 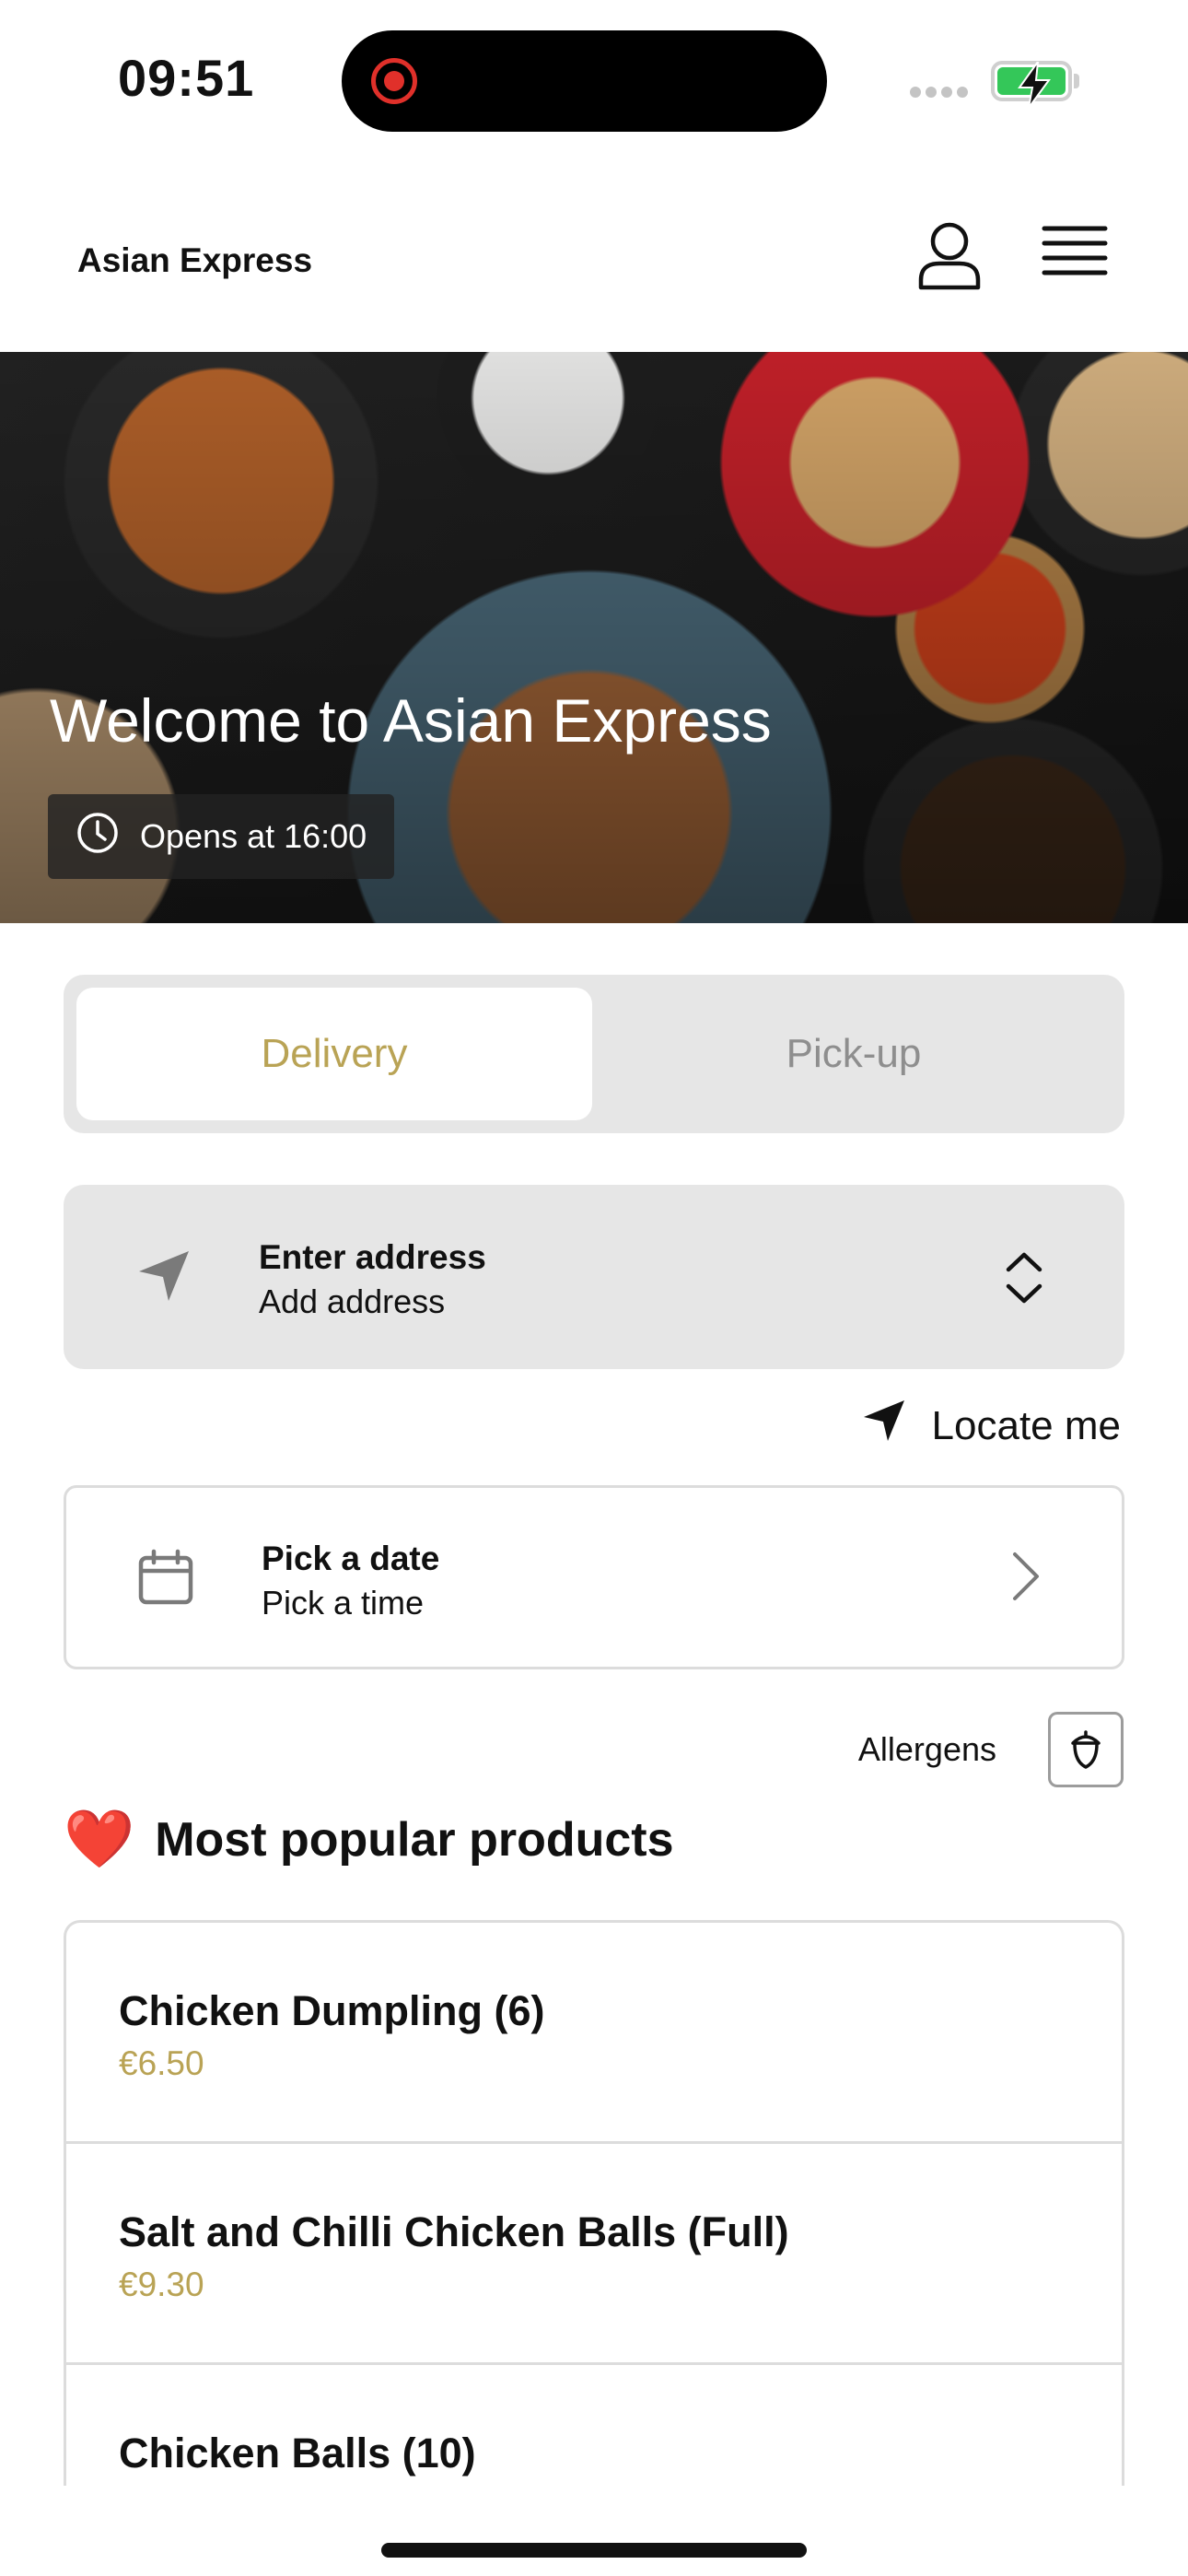 What do you see at coordinates (161, 2063) in the screenshot?
I see `product-price: €6.50` at bounding box center [161, 2063].